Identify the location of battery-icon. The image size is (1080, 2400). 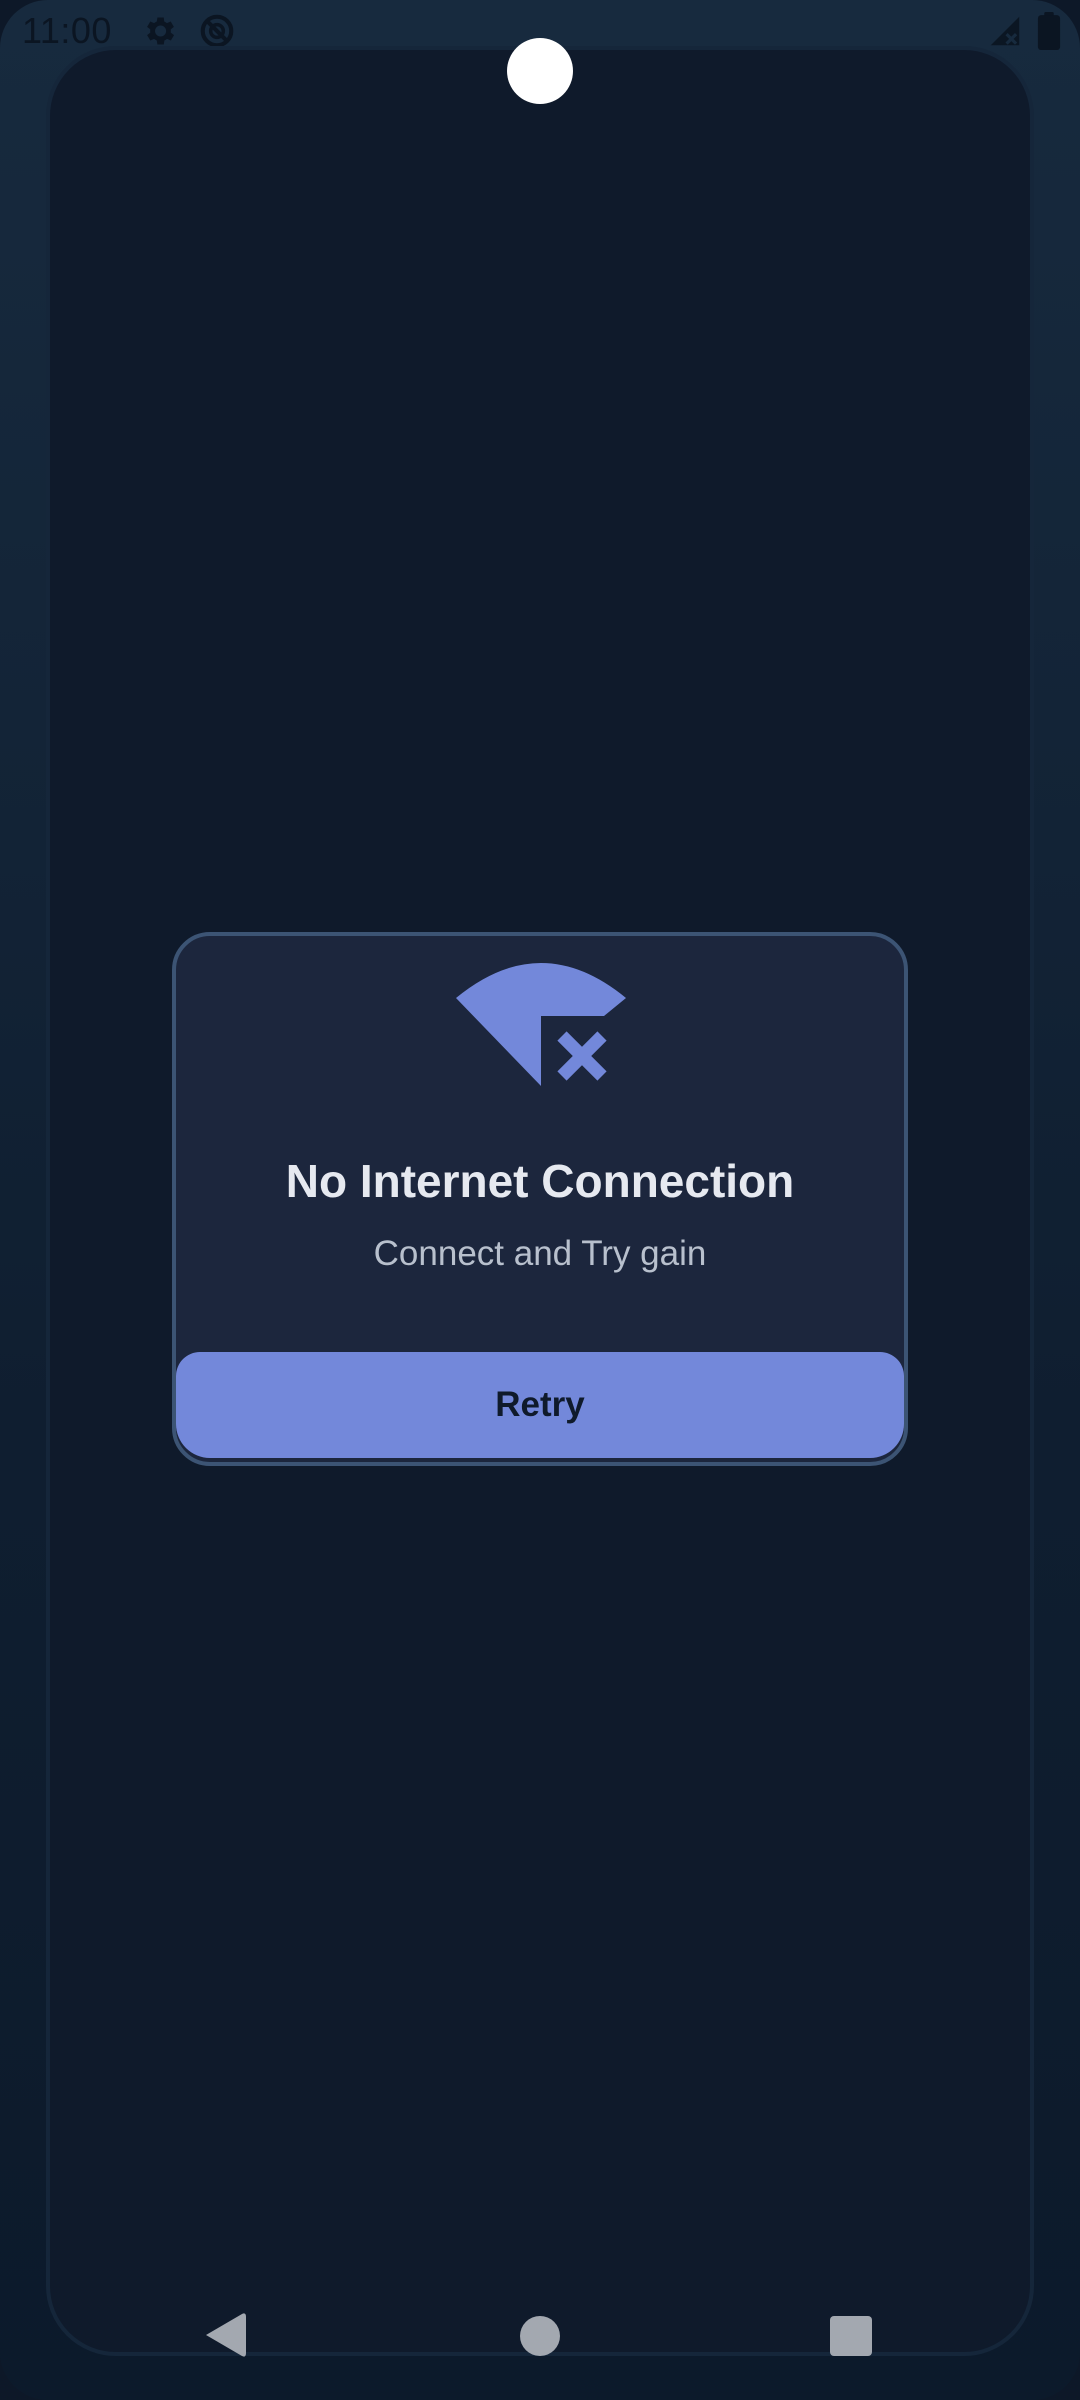
(1049, 31).